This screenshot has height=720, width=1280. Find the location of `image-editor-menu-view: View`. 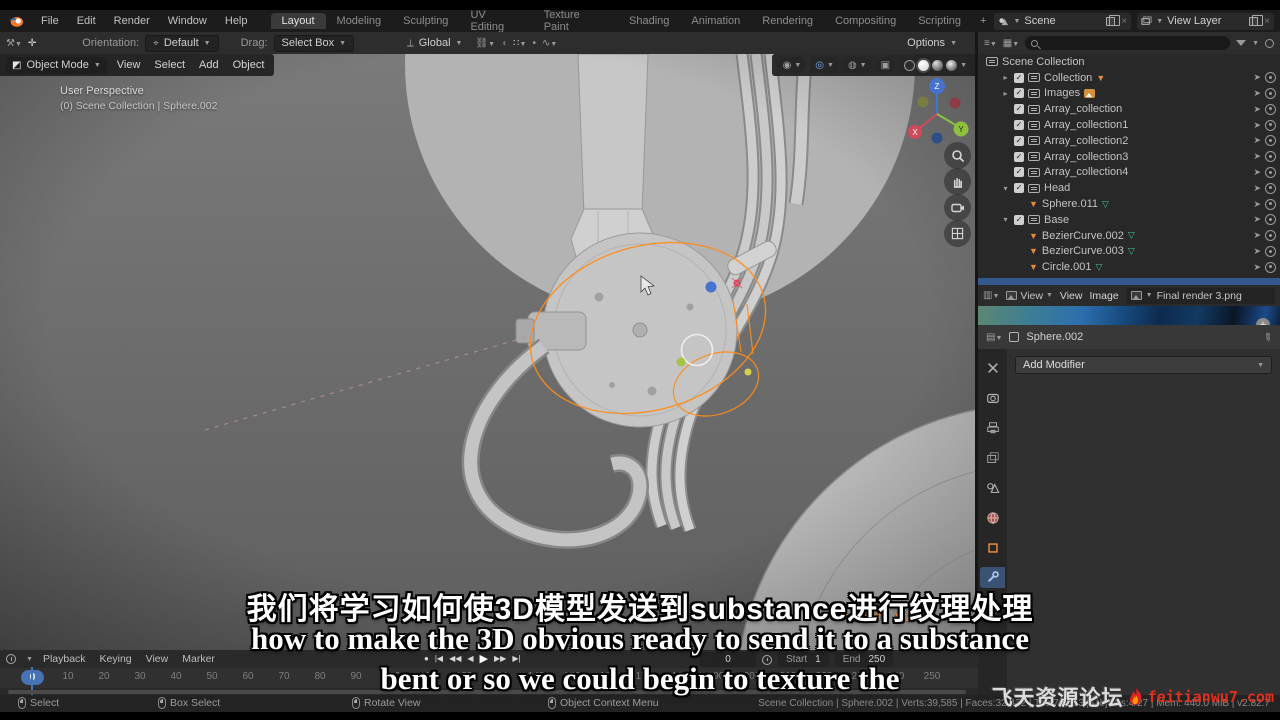

image-editor-menu-view: View is located at coordinates (1071, 296).